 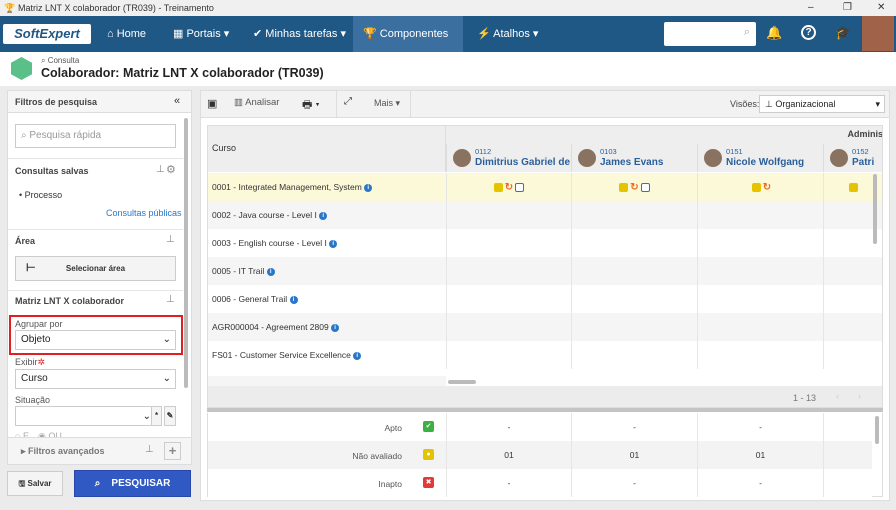 What do you see at coordinates (348, 101) in the screenshot?
I see `fullscreen-icon: ⤢` at bounding box center [348, 101].